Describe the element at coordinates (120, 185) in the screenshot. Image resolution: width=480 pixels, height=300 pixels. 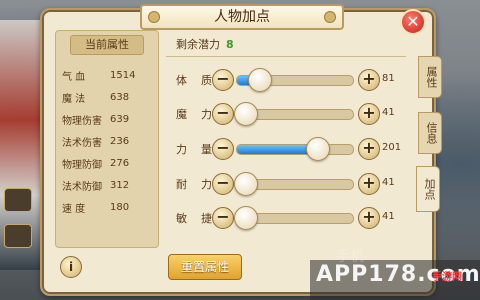
I see `attribute-value: 312` at that location.